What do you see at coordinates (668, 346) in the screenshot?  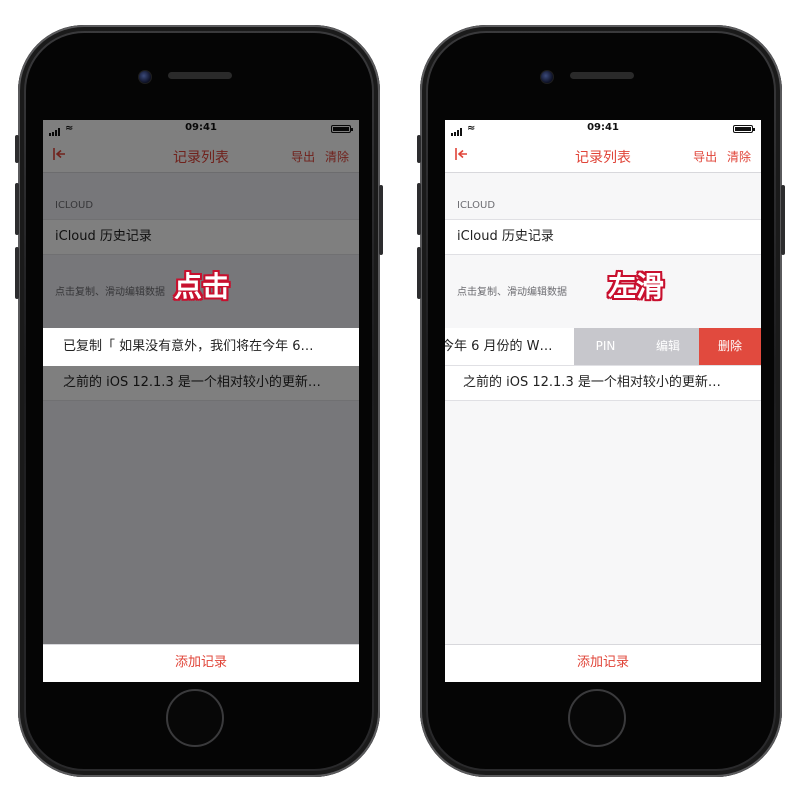 I see `edit-button: 编辑` at bounding box center [668, 346].